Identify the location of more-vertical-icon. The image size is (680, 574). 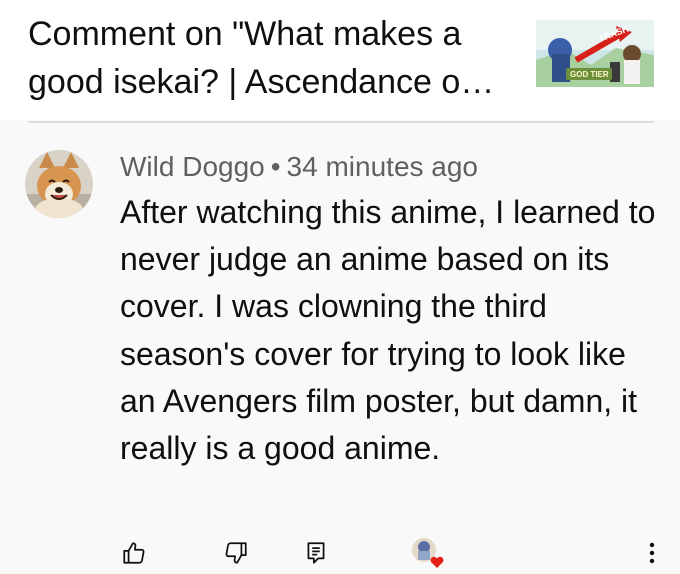
(652, 553).